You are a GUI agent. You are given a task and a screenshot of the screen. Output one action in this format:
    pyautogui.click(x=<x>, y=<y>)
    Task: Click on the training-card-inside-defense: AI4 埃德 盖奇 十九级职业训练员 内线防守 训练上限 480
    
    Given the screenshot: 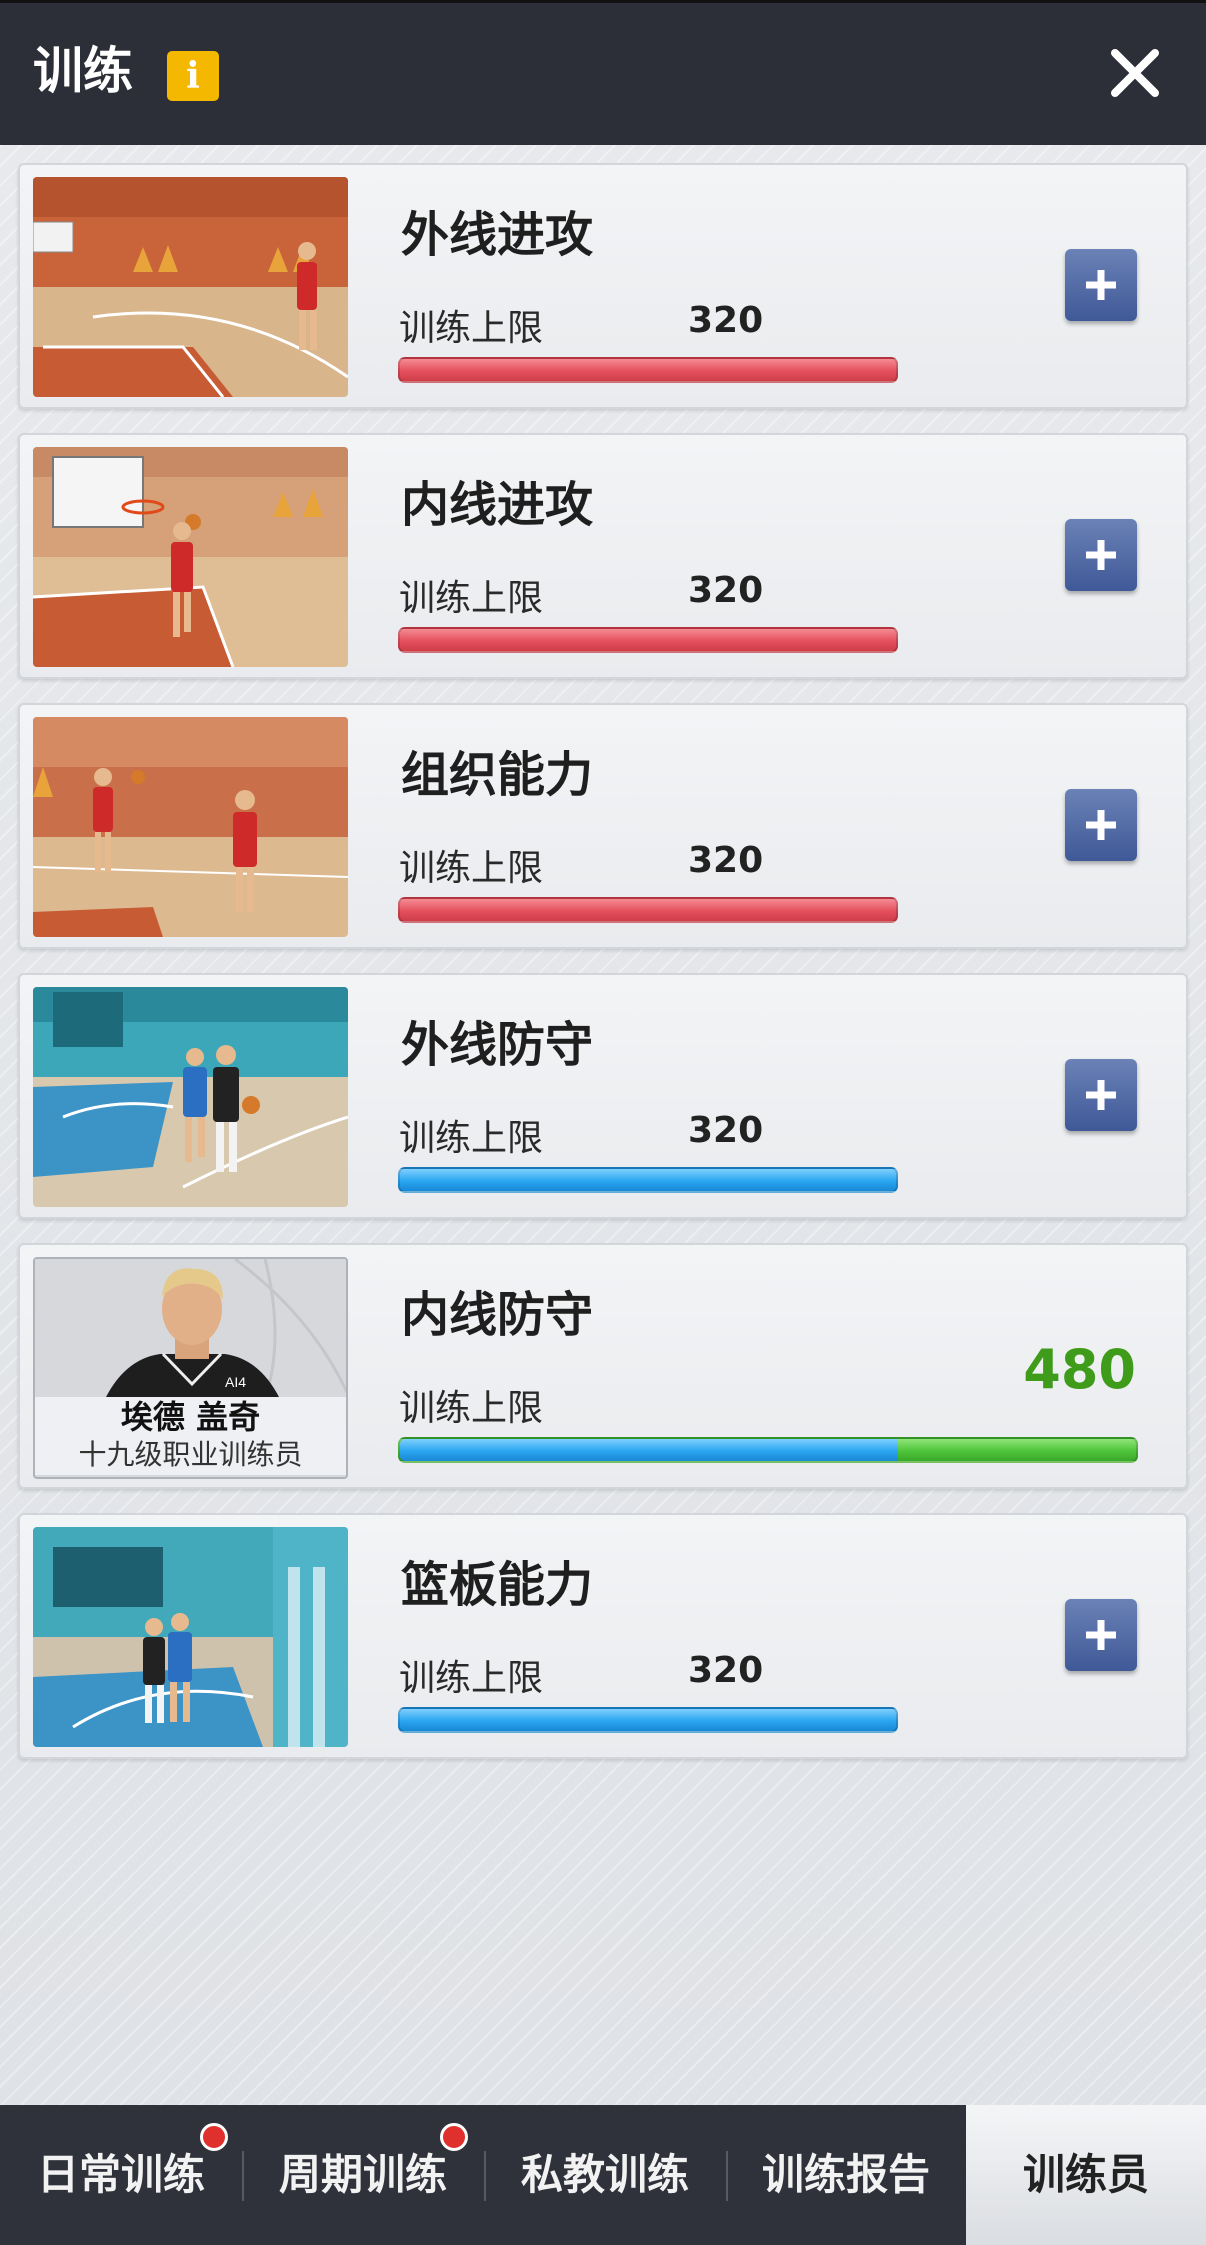 What is the action you would take?
    pyautogui.click(x=603, y=1366)
    